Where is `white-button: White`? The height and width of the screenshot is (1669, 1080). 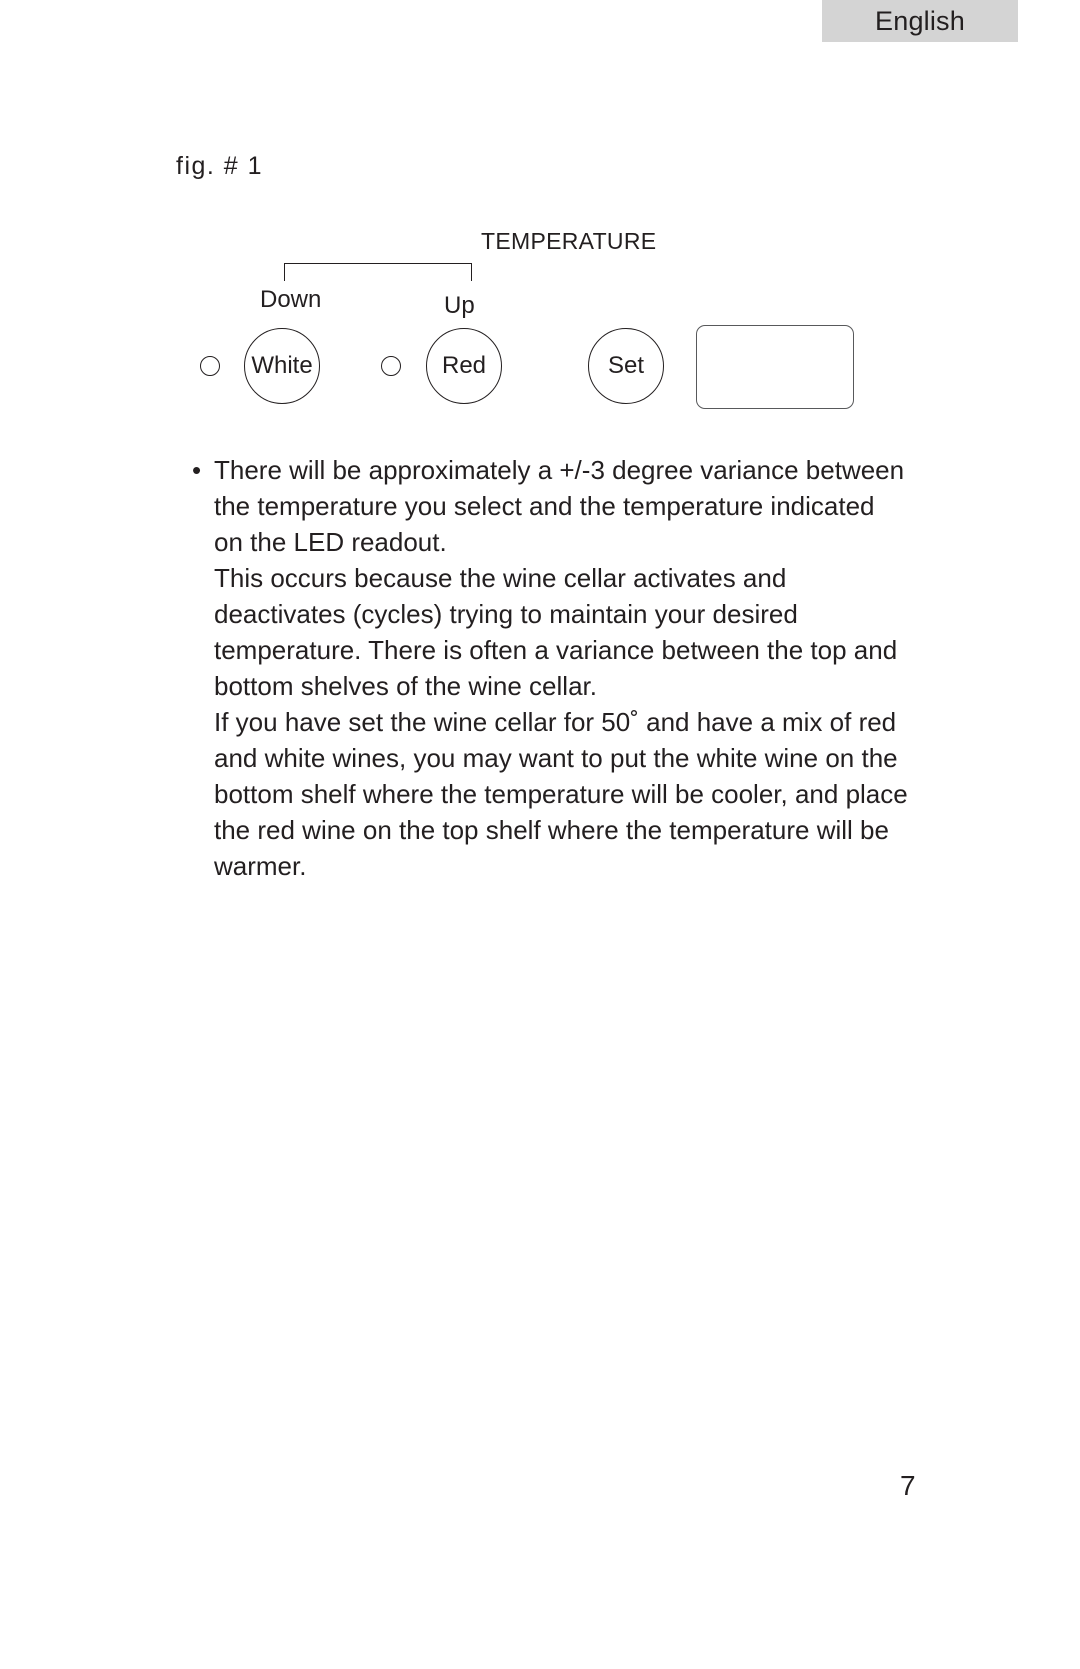 white-button: White is located at coordinates (282, 366).